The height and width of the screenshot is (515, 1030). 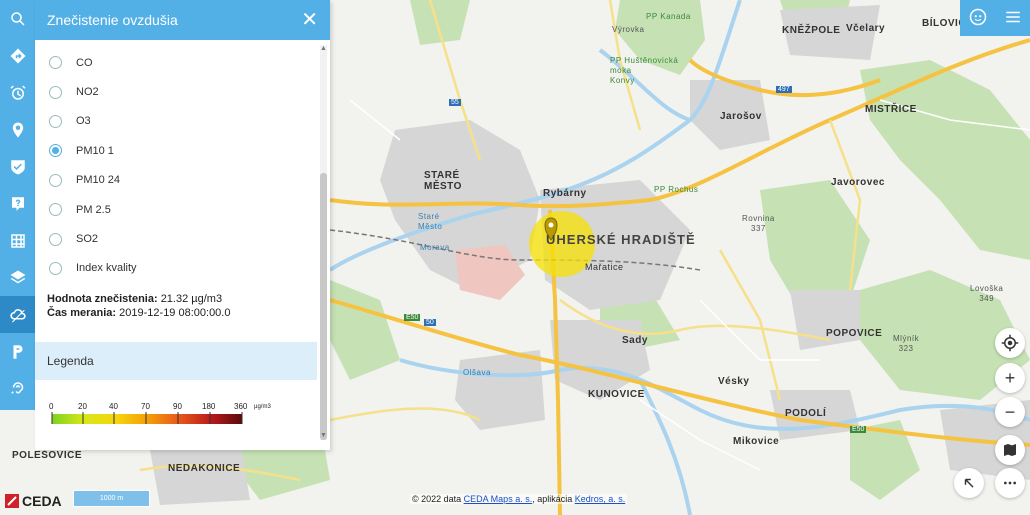 What do you see at coordinates (438, 499) in the screenshot?
I see `attribution-prefix: © 2022 data` at bounding box center [438, 499].